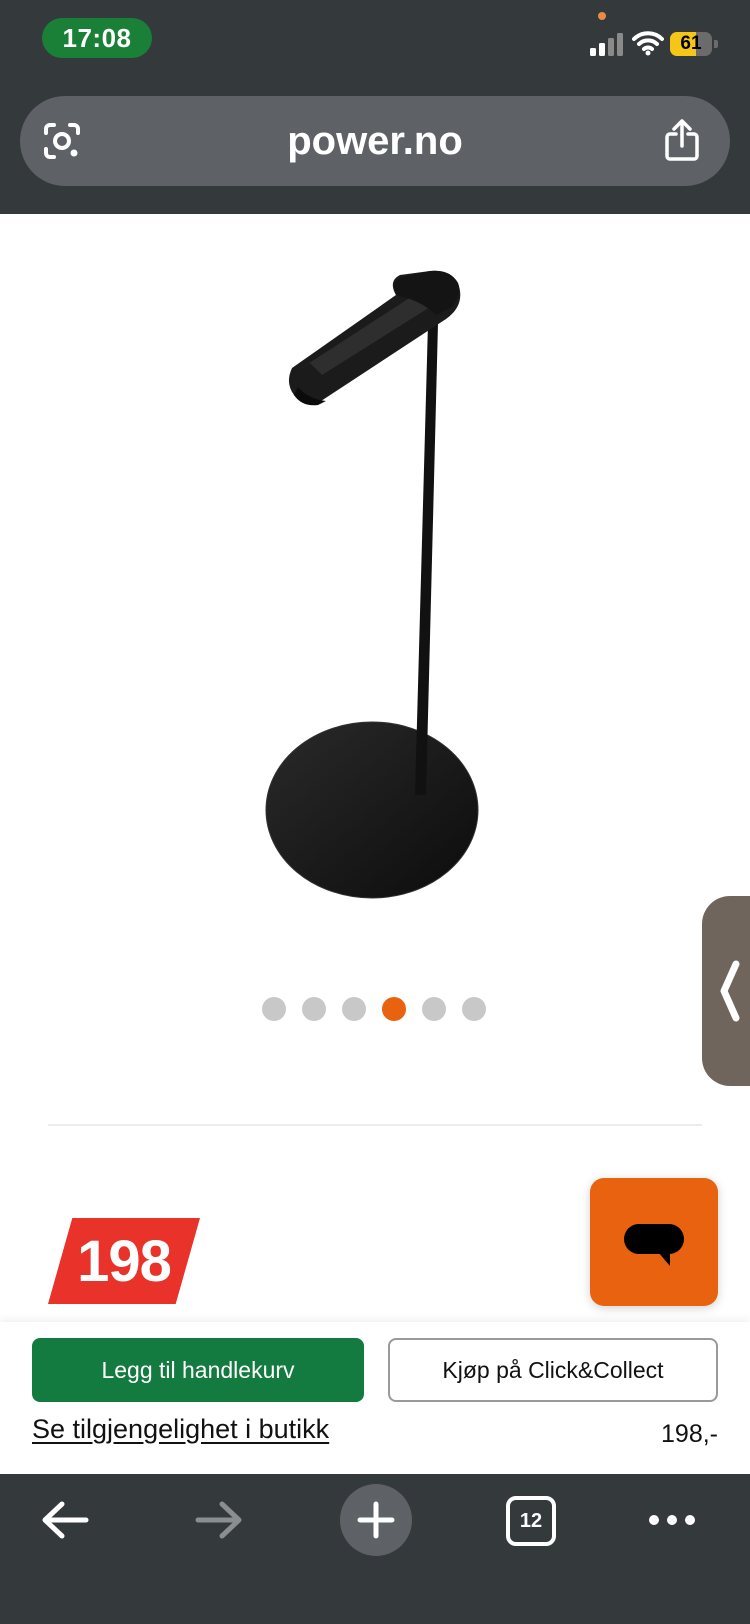  I want to click on tabs-icon: 12, so click(531, 1521).